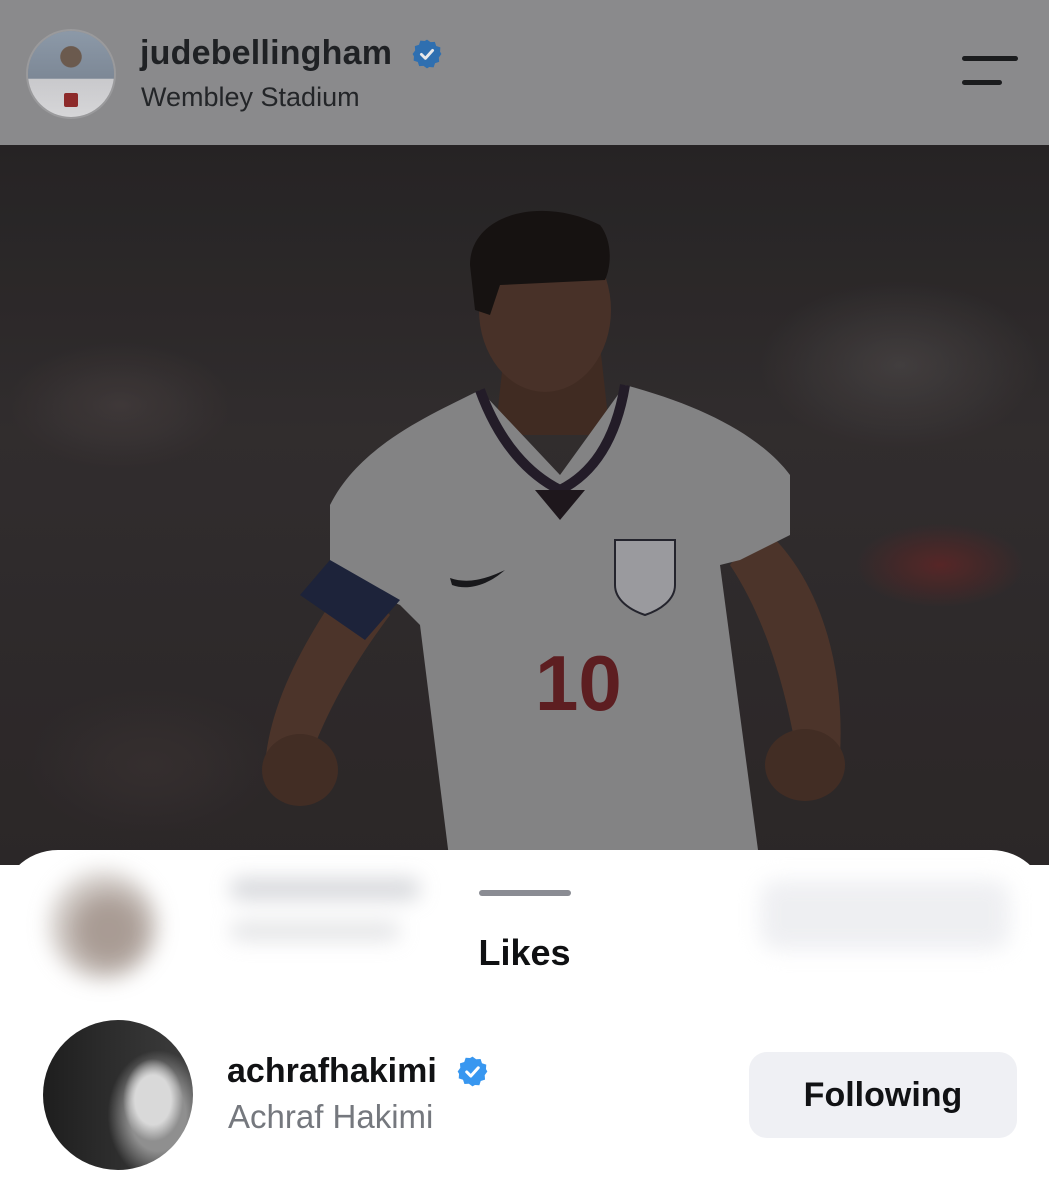 This screenshot has height=1200, width=1049. What do you see at coordinates (990, 73) in the screenshot?
I see `menu-icon` at bounding box center [990, 73].